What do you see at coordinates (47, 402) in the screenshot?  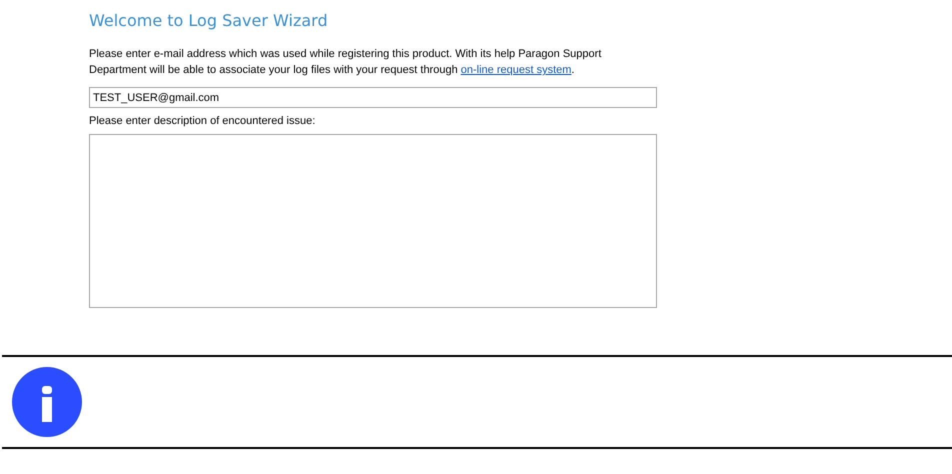 I see `info-icon` at bounding box center [47, 402].